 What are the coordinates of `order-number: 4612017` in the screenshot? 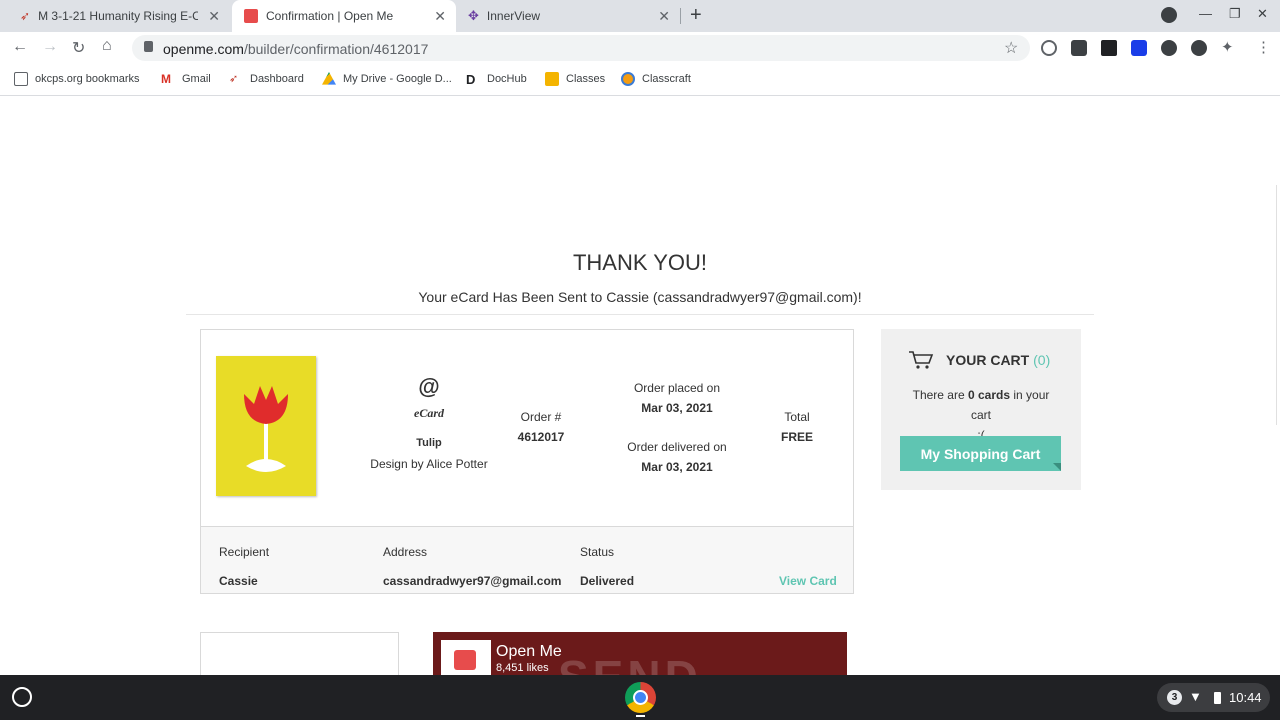 It's located at (541, 437).